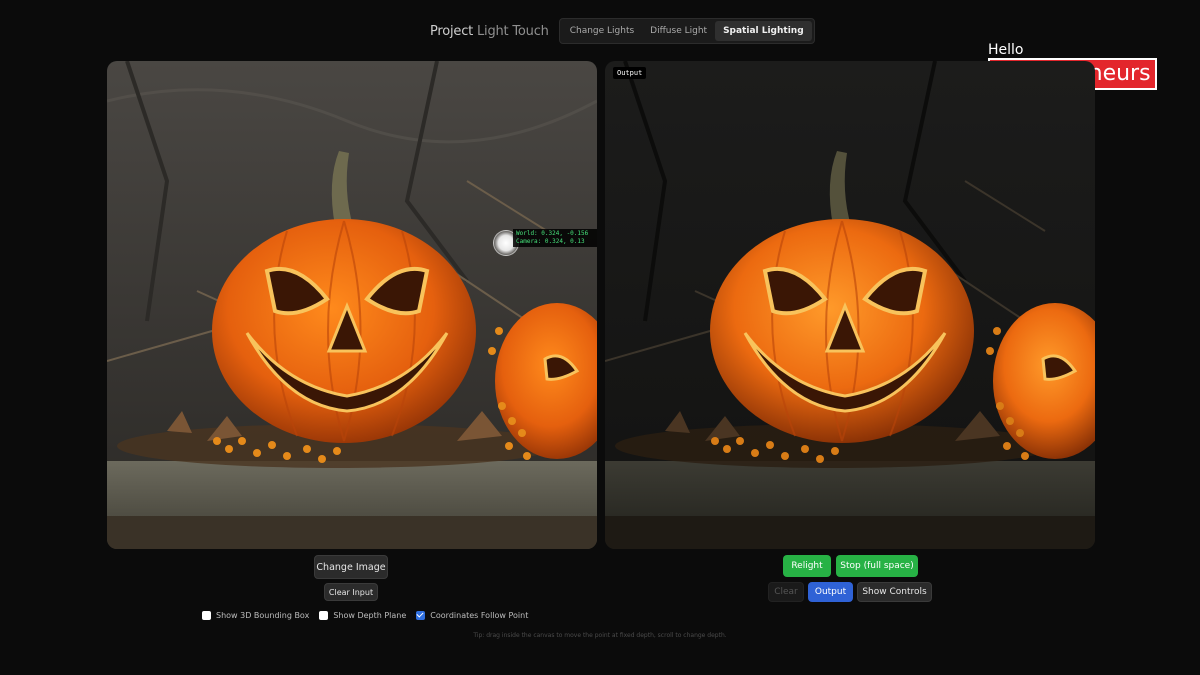 This screenshot has height=675, width=1200. I want to click on camera-coordinates: Camera: 0.324, 0.13, so click(550, 241).